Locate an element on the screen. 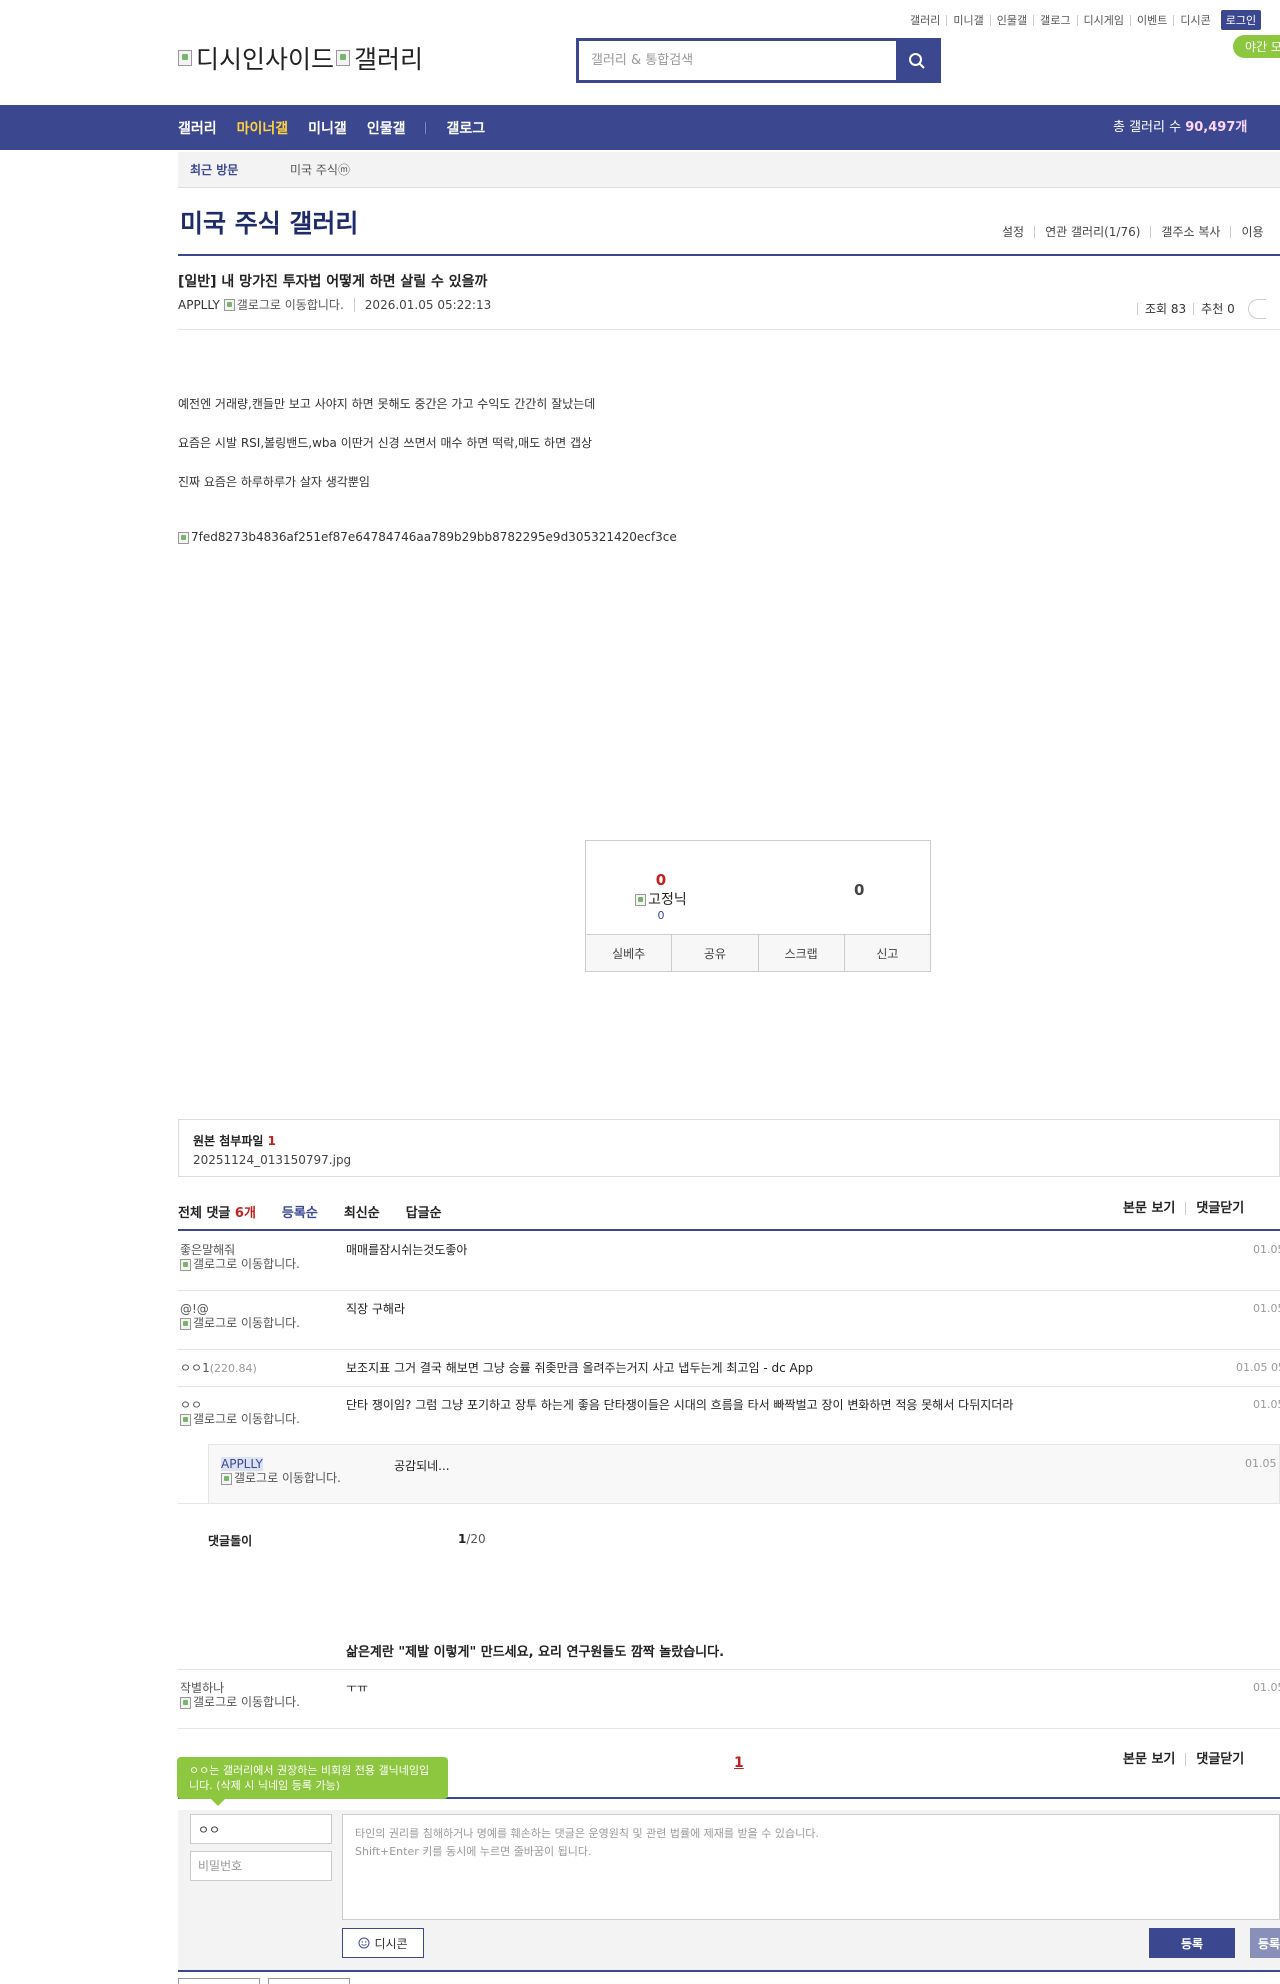 The width and height of the screenshot is (1280, 1984). util-link-dcgame: 디시게임 is located at coordinates (1103, 20).